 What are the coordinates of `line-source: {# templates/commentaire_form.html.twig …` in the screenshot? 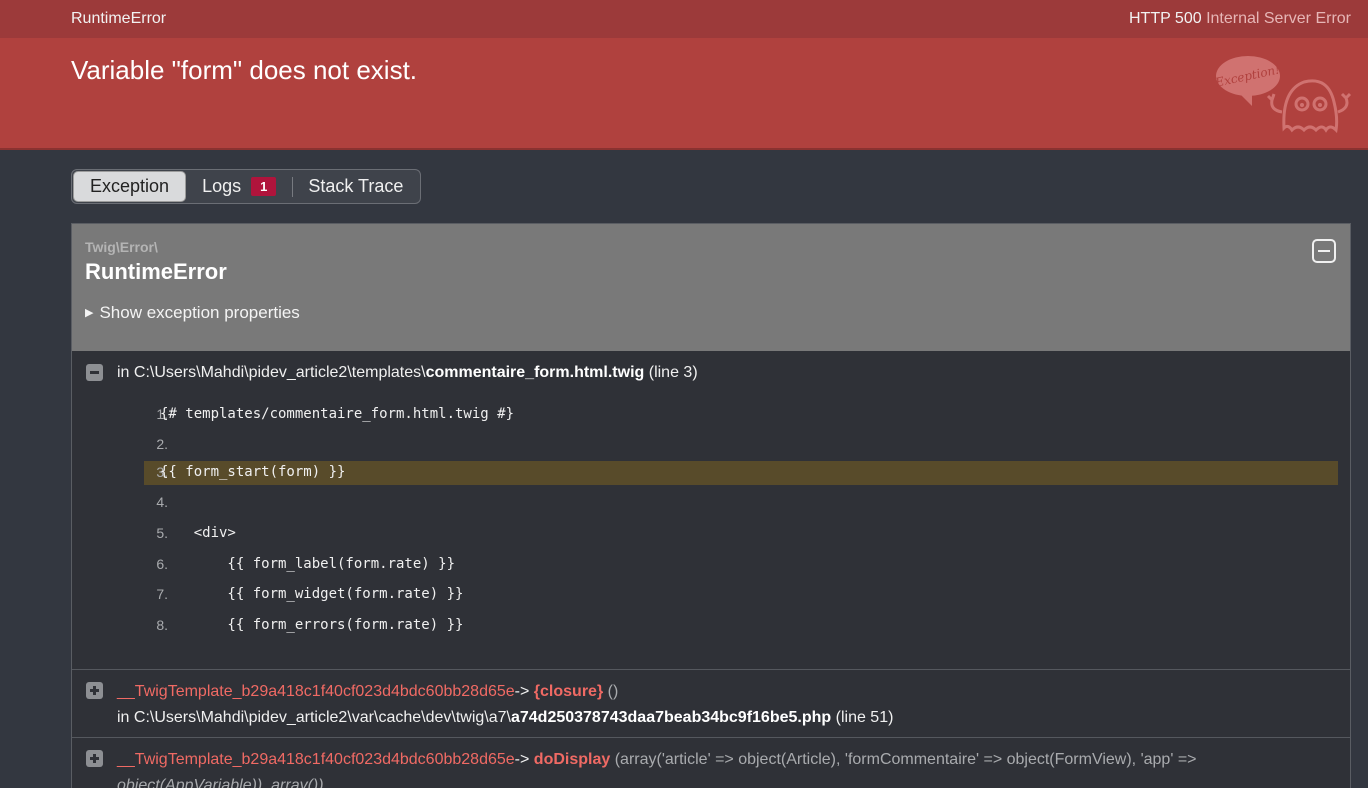 It's located at (337, 414).